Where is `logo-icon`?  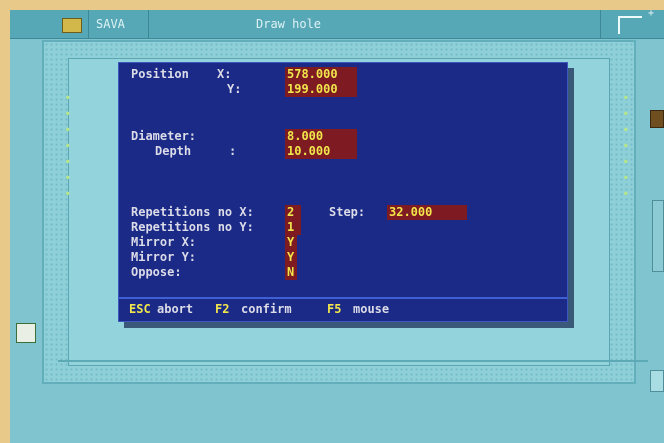
logo-icon is located at coordinates (72, 25).